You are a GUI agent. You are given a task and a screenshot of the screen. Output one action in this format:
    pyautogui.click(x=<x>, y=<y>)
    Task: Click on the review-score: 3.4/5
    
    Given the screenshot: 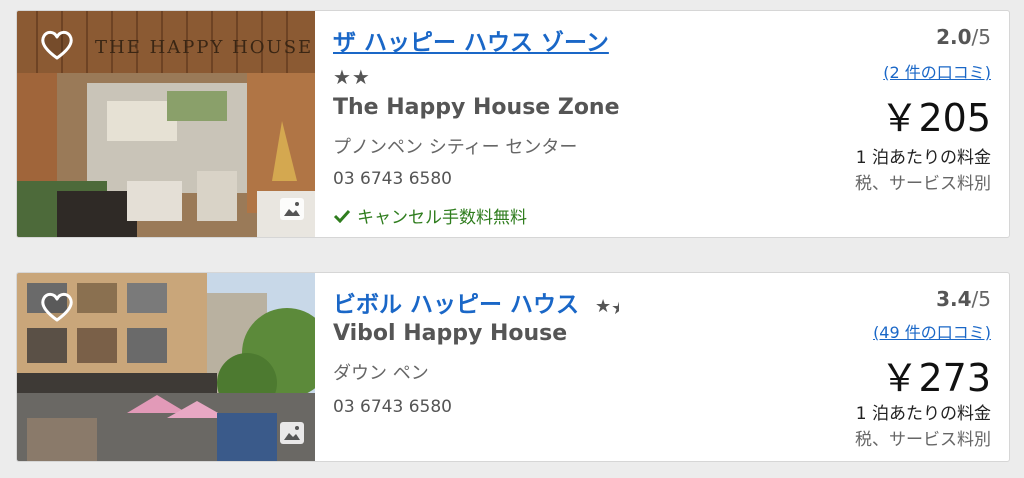 What is the action you would take?
    pyautogui.click(x=963, y=299)
    